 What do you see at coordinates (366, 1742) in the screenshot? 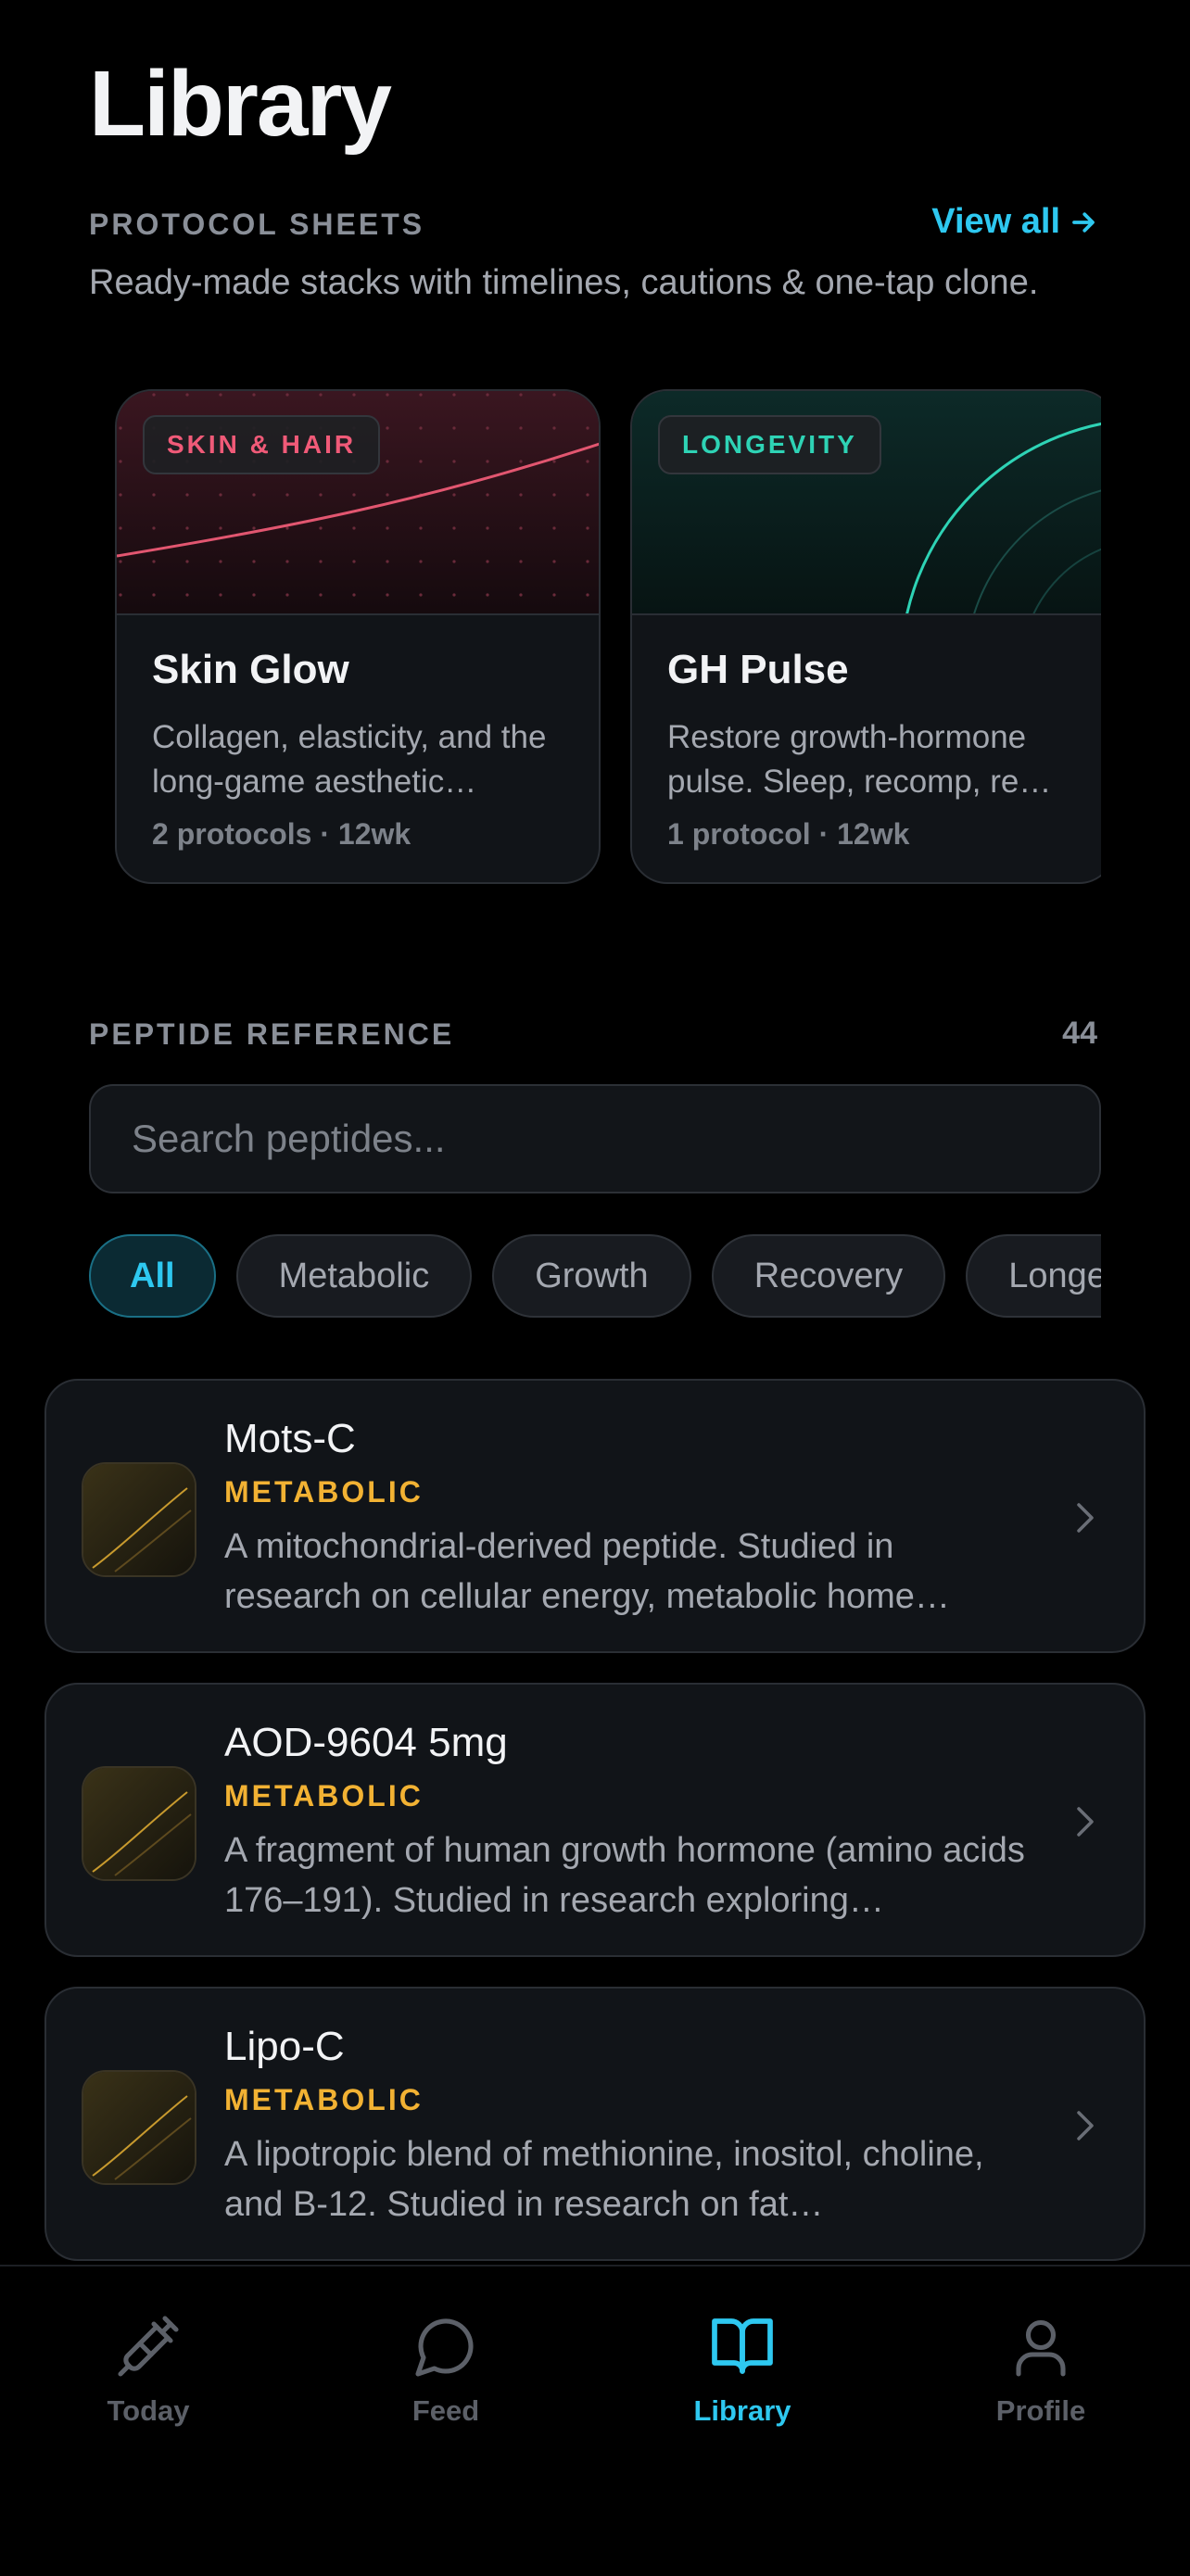
I see `peptide-name: AOD-9604 5mg` at bounding box center [366, 1742].